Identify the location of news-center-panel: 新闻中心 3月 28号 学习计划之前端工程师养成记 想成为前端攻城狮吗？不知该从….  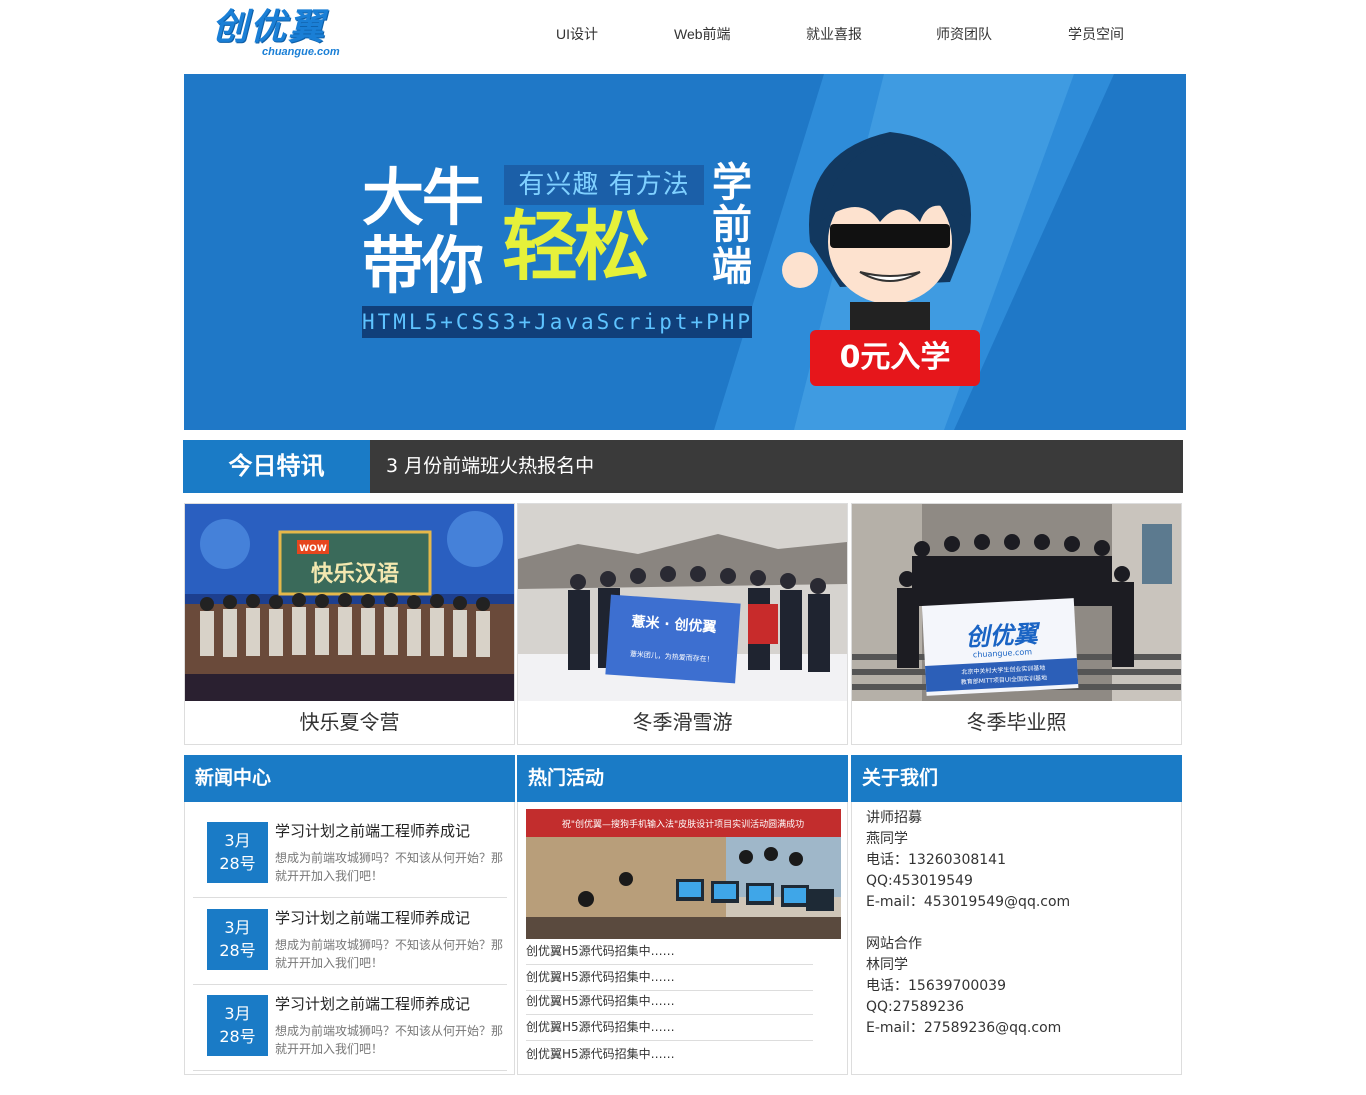
(349, 915).